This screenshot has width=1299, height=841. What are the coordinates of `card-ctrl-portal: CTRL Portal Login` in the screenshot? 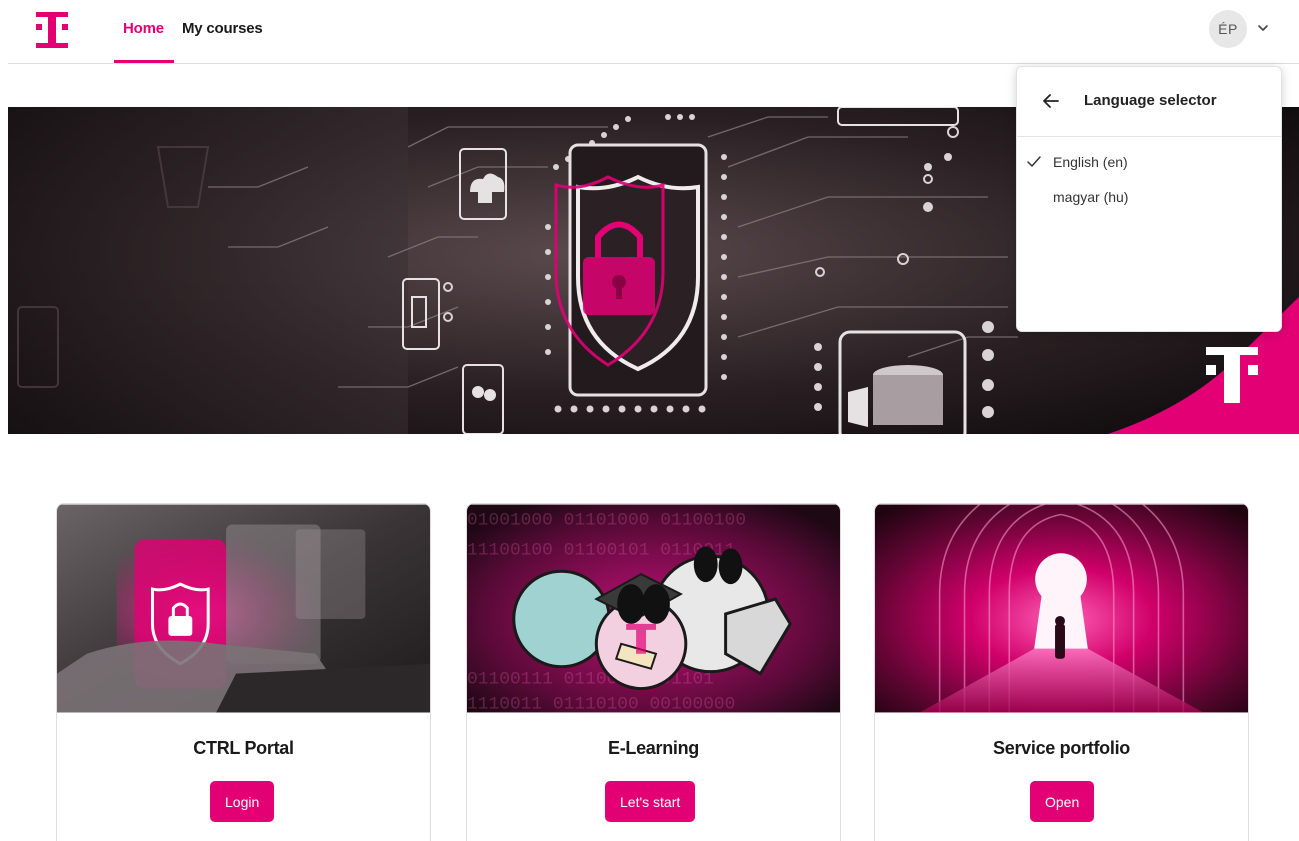 It's located at (243, 672).